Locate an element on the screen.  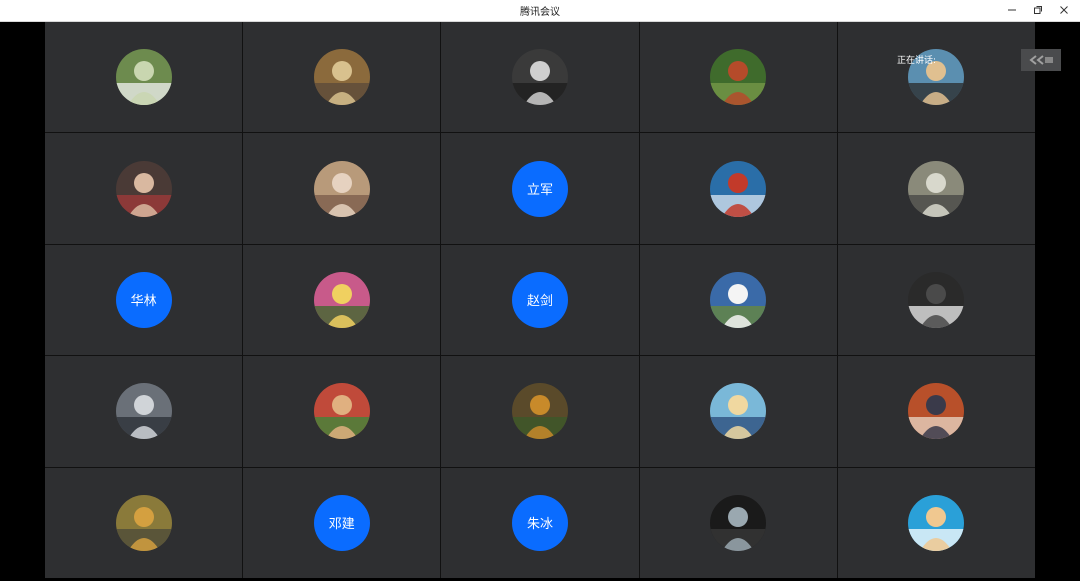
man-portrait-photo is located at coordinates (936, 411).